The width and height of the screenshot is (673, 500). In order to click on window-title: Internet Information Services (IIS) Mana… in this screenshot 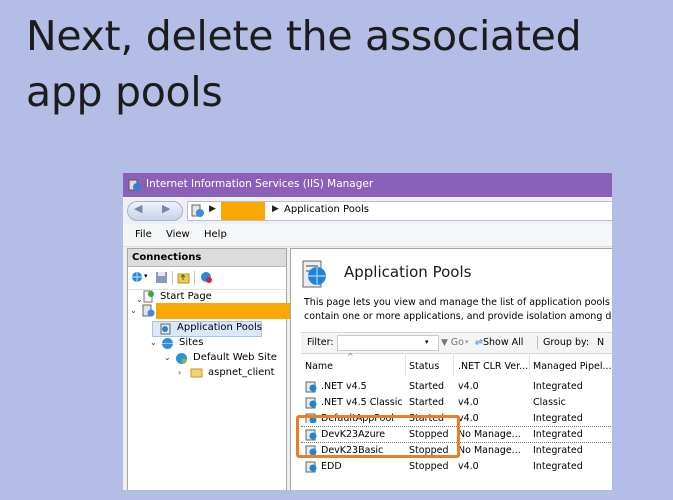, I will do `click(260, 184)`.